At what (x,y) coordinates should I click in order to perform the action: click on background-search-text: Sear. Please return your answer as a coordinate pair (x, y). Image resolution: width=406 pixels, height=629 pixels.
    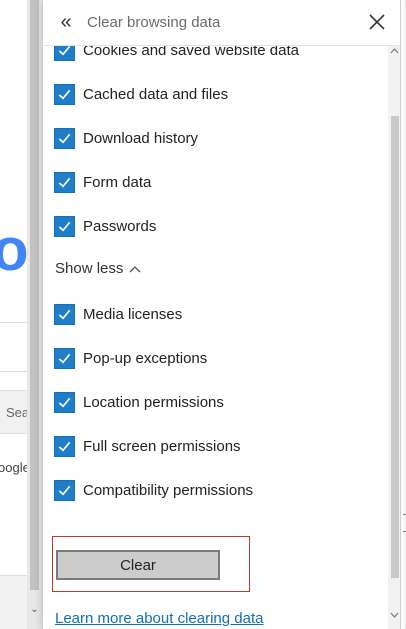
    Looking at the image, I should click on (16, 412).